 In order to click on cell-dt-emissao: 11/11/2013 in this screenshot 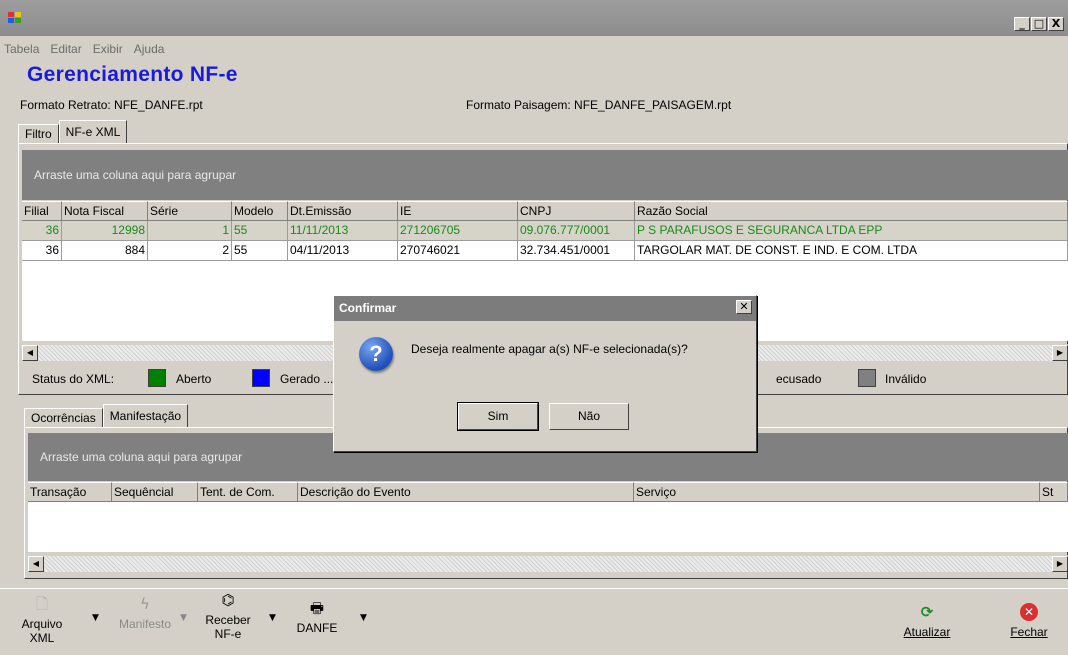, I will do `click(343, 230)`.